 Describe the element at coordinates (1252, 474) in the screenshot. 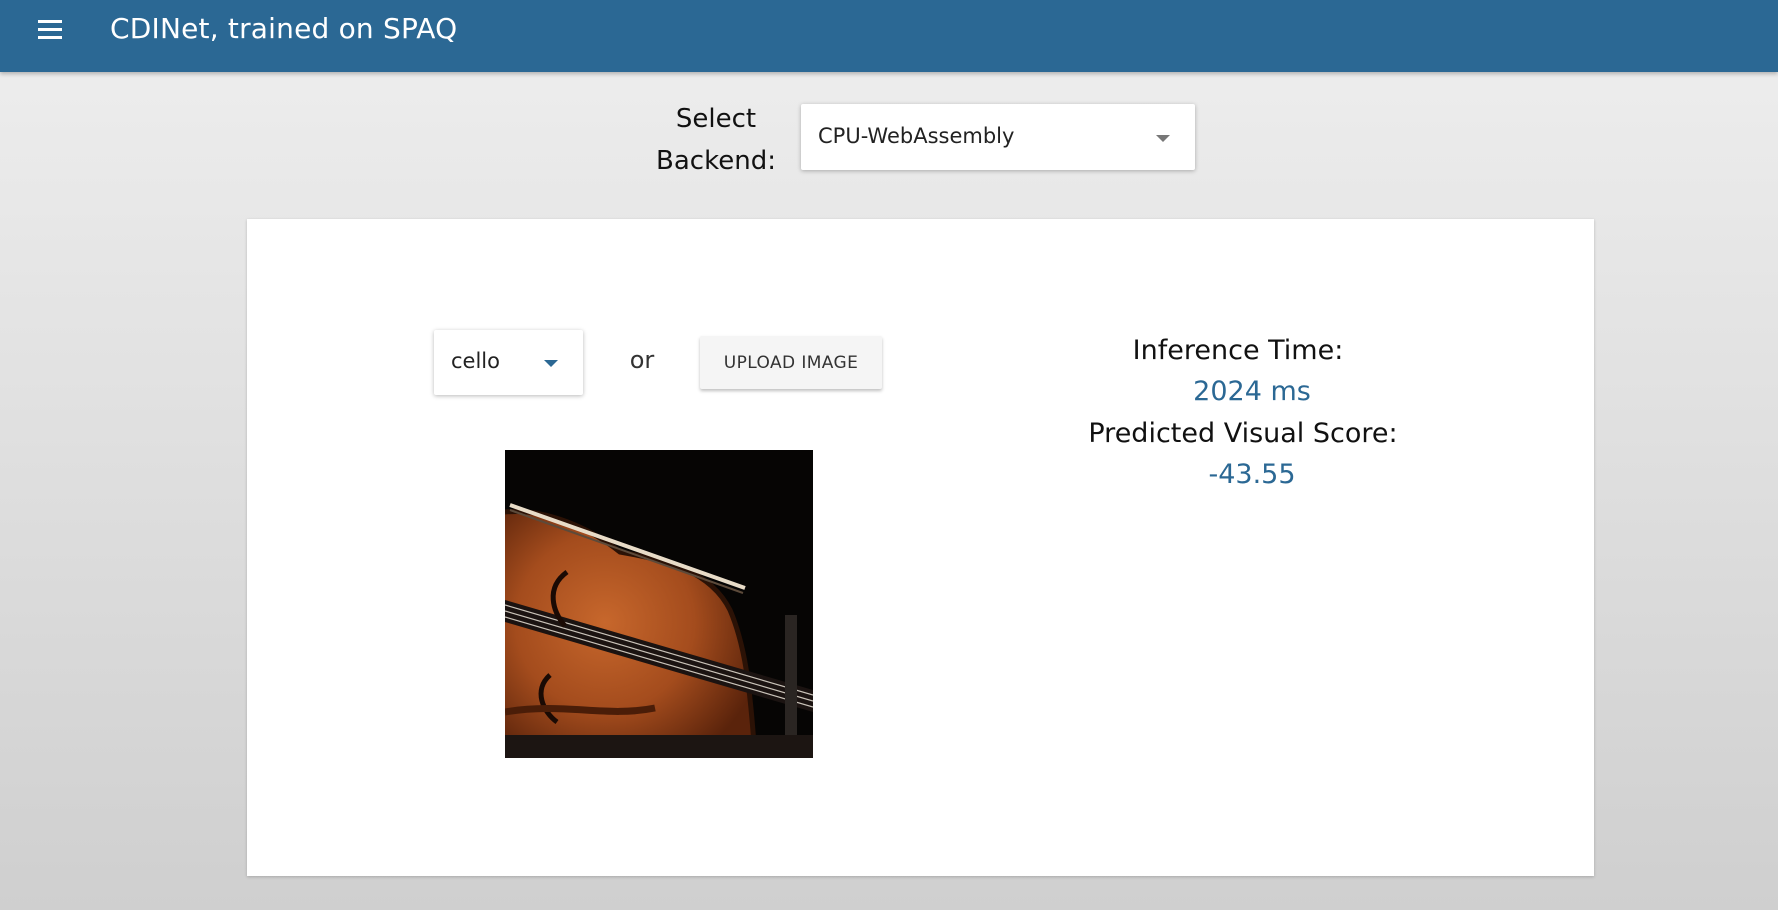

I see `predicted-score-value: -43.55` at that location.